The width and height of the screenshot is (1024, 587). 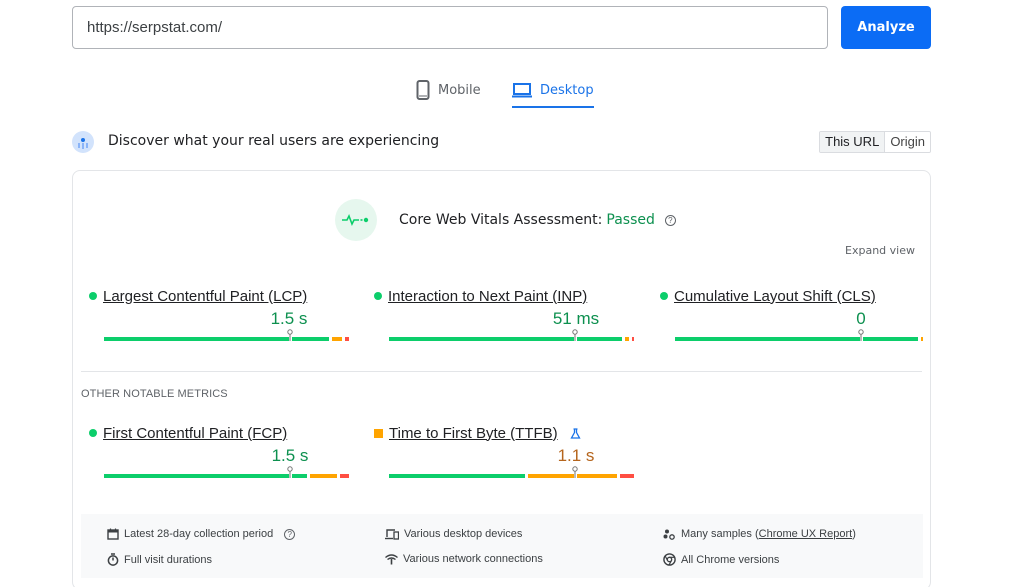 I want to click on metric-fcp: First Contentful Paint (FCP) 1.5 s, so click(x=219, y=453).